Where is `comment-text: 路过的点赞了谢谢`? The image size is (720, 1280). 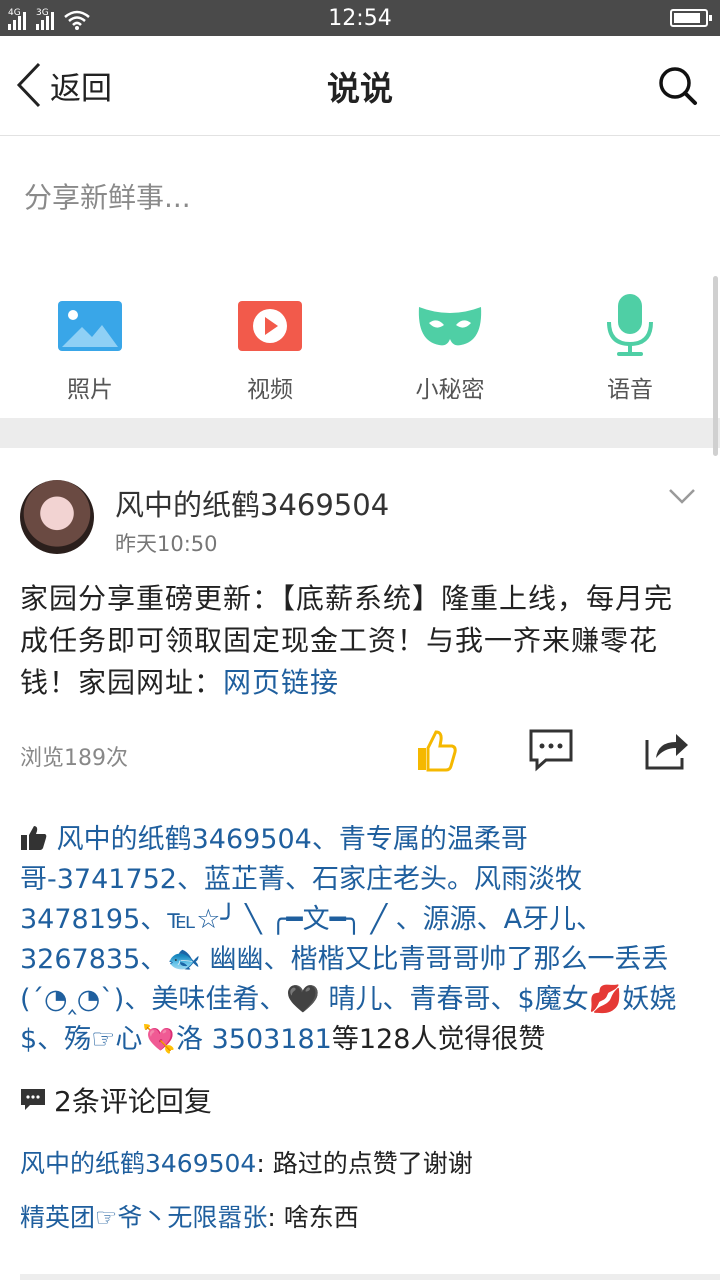
comment-text: 路过的点赞了谢谢 is located at coordinates (372, 1163).